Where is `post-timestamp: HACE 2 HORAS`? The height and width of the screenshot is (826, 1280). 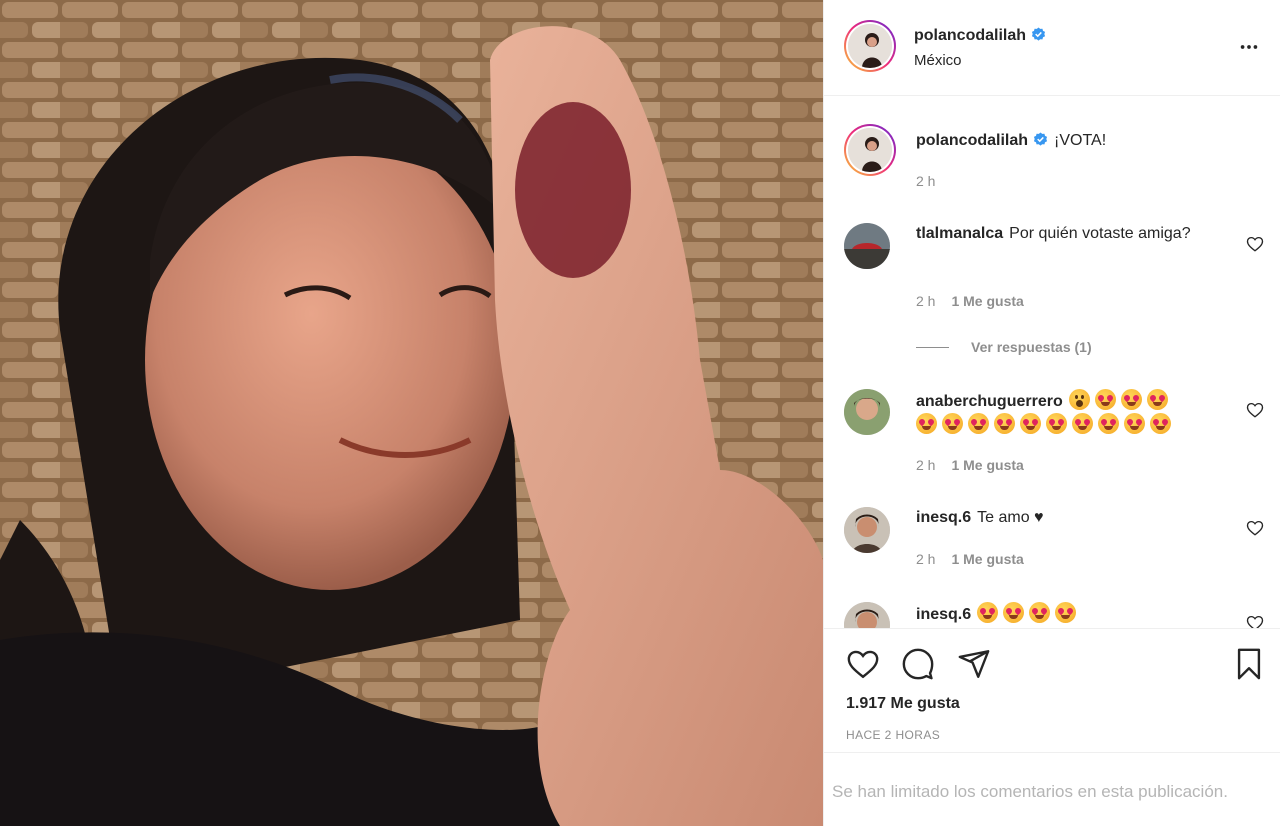
post-timestamp: HACE 2 HORAS is located at coordinates (893, 735).